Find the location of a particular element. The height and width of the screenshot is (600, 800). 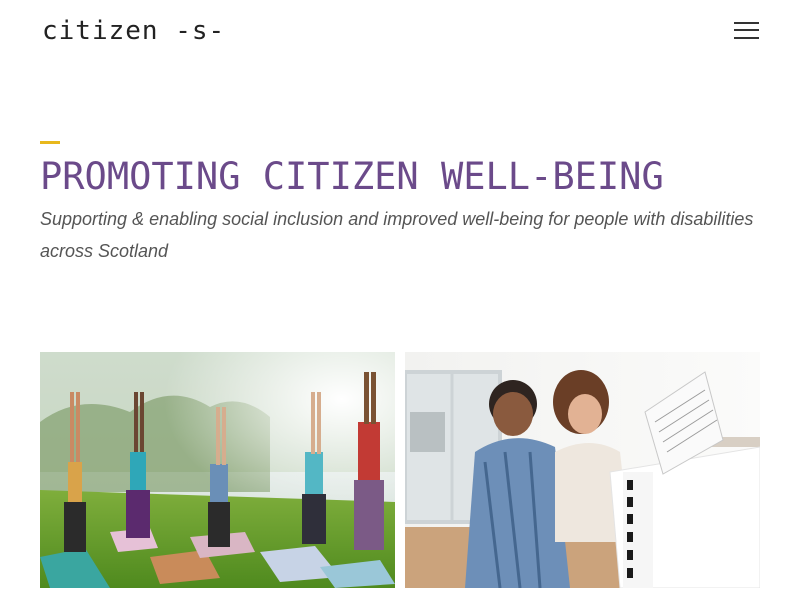

page-title: PROMOTING CITIZEN WELL-BEING is located at coordinates (352, 176).